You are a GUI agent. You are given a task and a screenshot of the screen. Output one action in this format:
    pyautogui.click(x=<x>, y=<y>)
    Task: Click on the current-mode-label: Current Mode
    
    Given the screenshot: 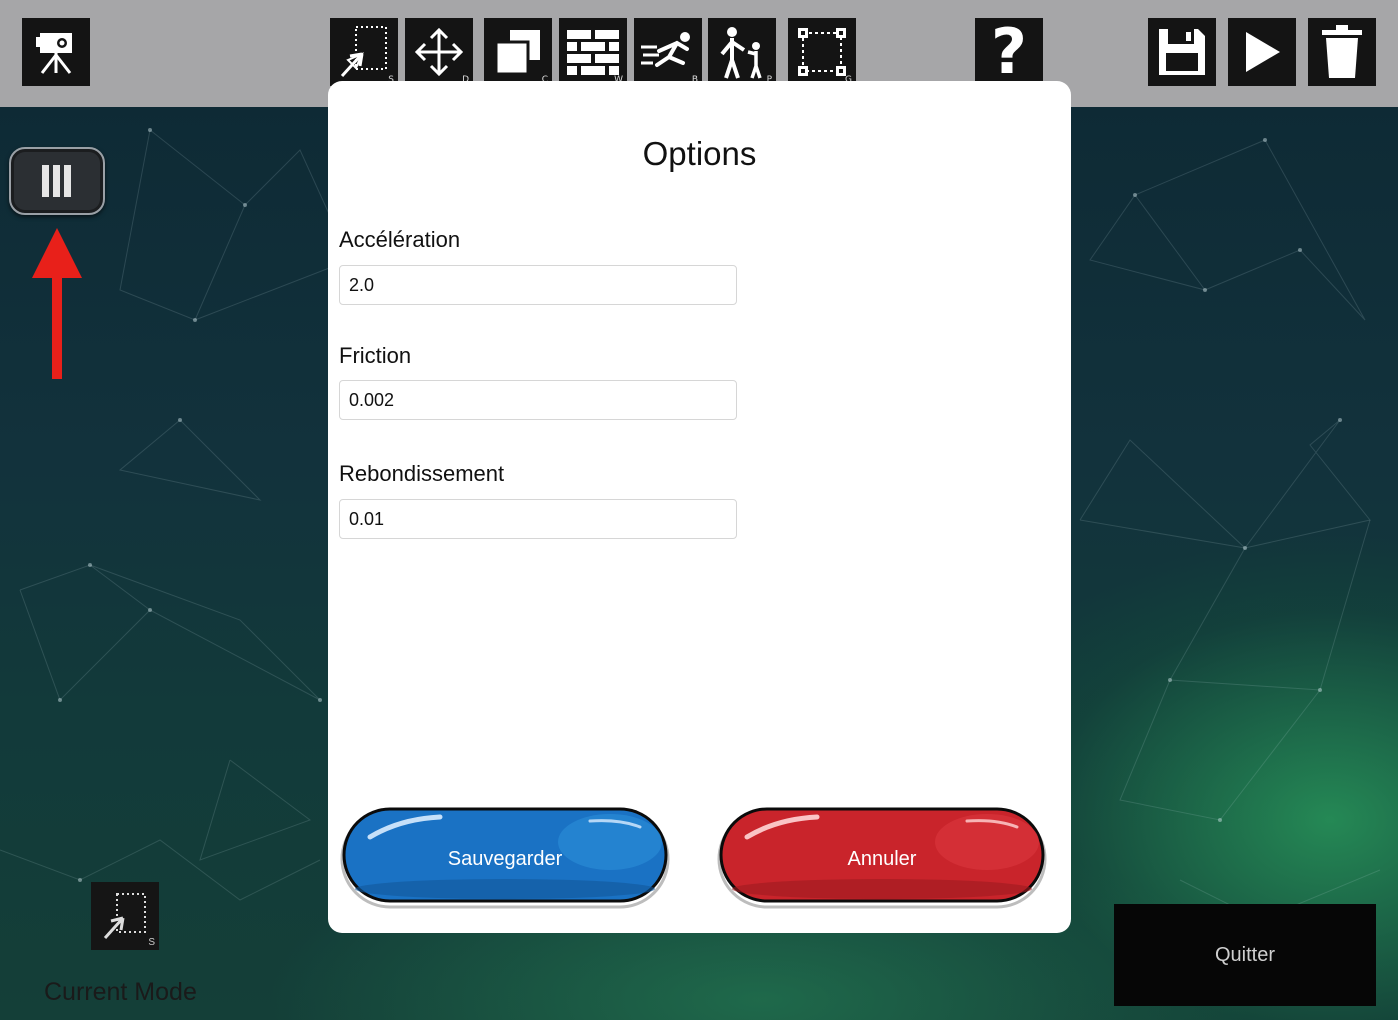 What is the action you would take?
    pyautogui.click(x=120, y=992)
    